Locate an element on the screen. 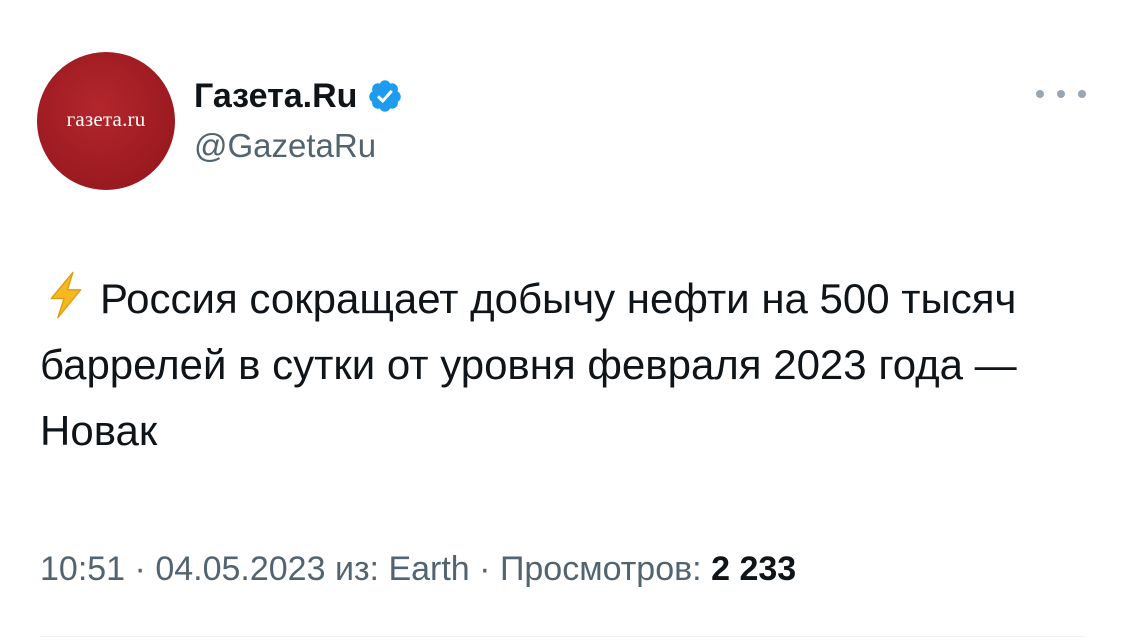  author-display-name: Газета.Ru is located at coordinates (275, 96).